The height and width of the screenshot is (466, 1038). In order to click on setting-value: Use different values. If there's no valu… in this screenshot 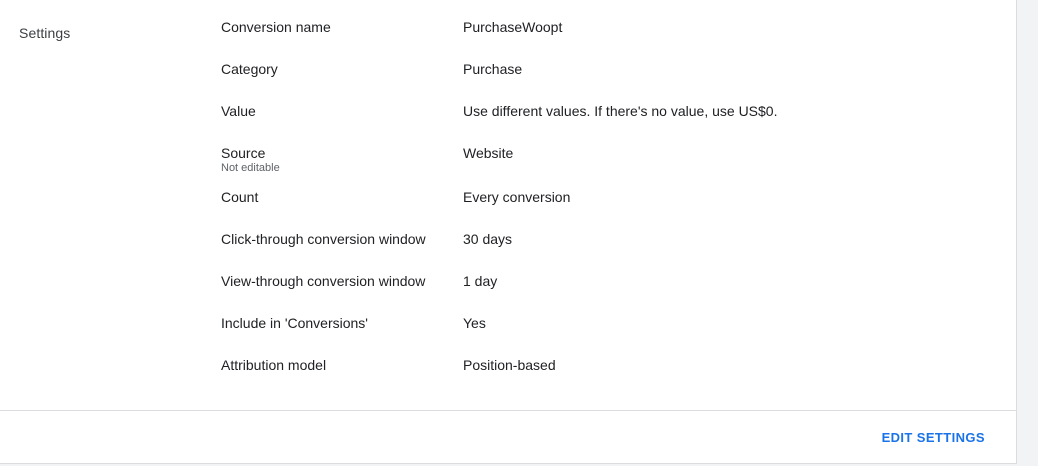, I will do `click(620, 111)`.